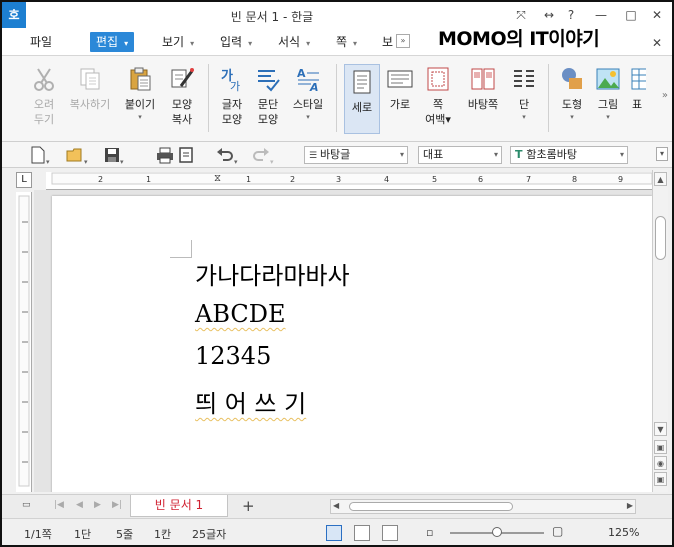 This screenshot has height=547, width=674. Describe the element at coordinates (608, 92) in the screenshot. I see `picture-button: 그림 ▾` at that location.